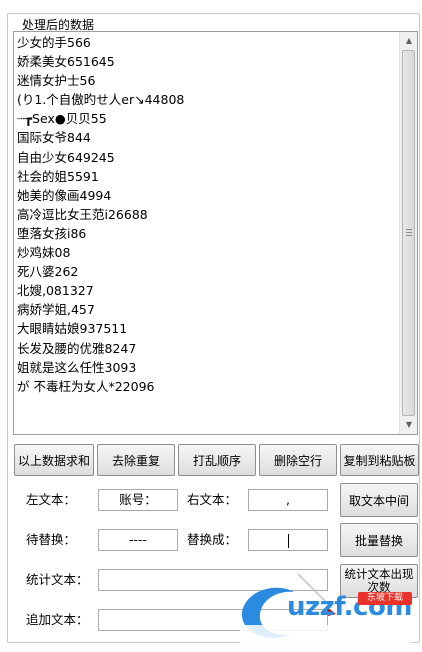  Describe the element at coordinates (288, 500) in the screenshot. I see `right-text-input: ,` at that location.